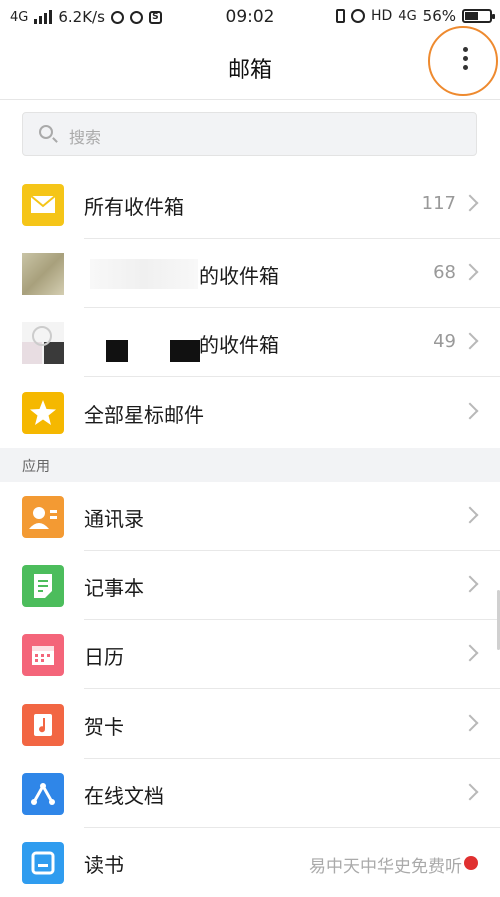  I want to click on contacts-icon, so click(43, 517).